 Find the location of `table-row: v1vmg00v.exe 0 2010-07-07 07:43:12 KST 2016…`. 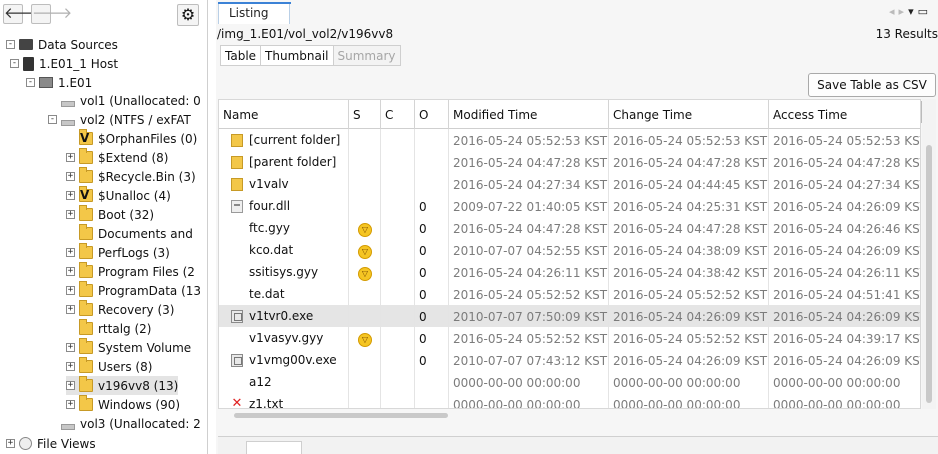

table-row: v1vmg00v.exe 0 2010-07-07 07:43:12 KST 2016… is located at coordinates (569, 360).